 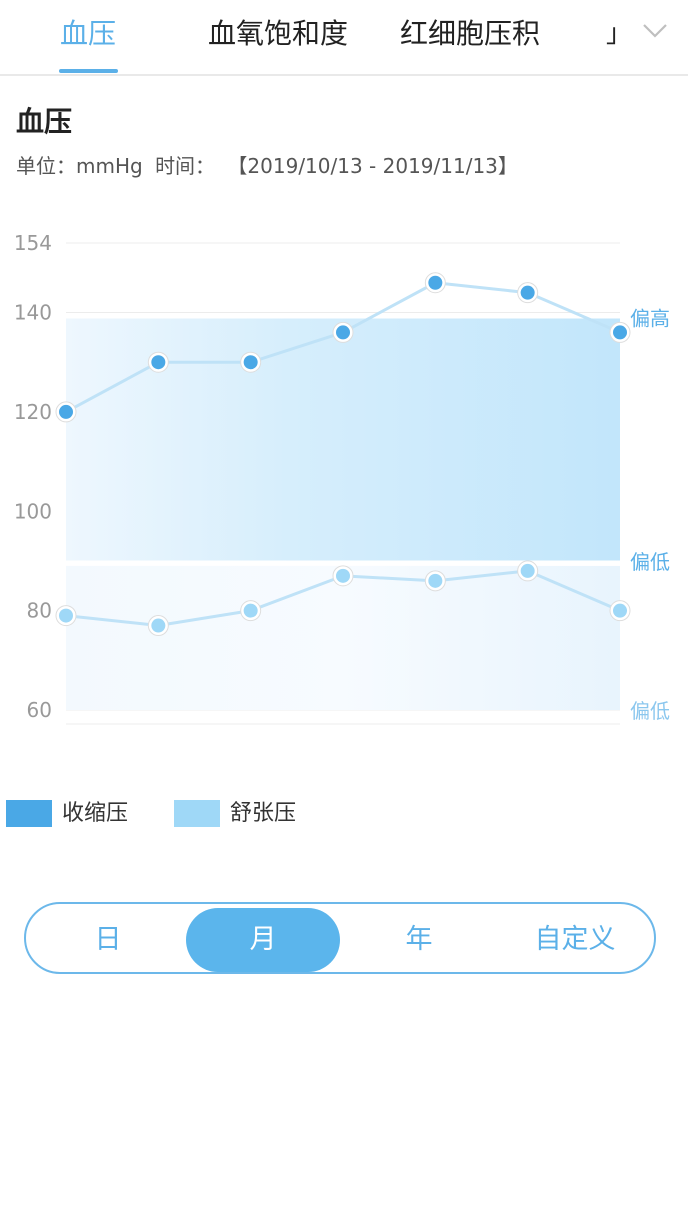 I want to click on time-label: 时间：, so click(x=185, y=166).